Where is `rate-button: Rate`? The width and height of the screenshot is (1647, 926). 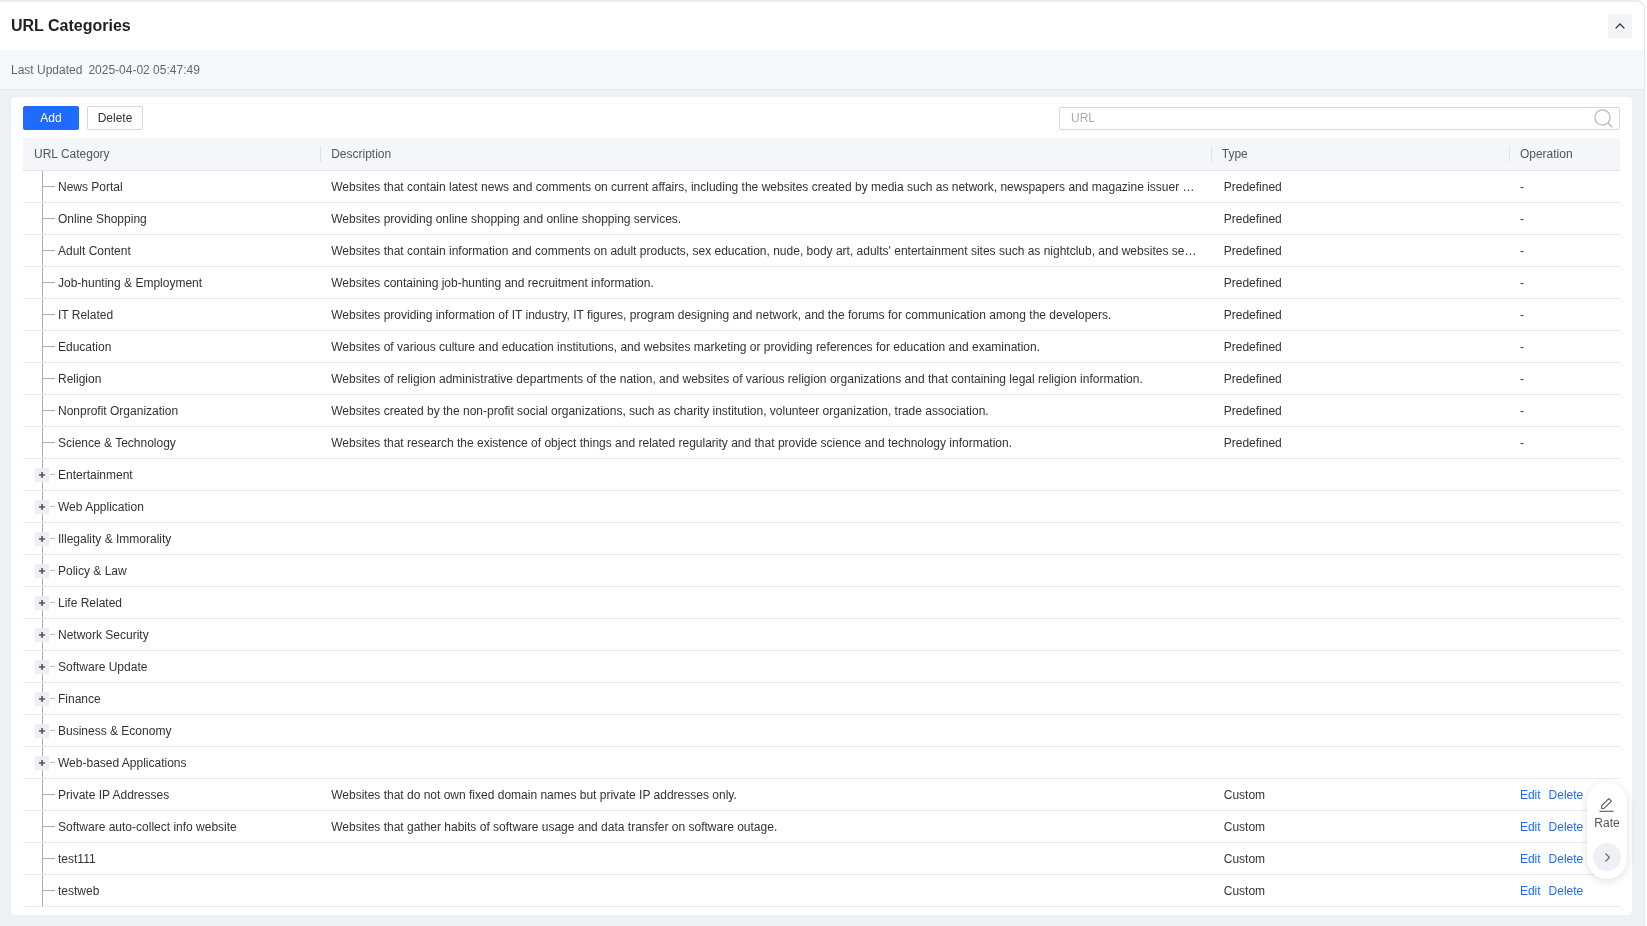
rate-button: Rate is located at coordinates (1607, 813).